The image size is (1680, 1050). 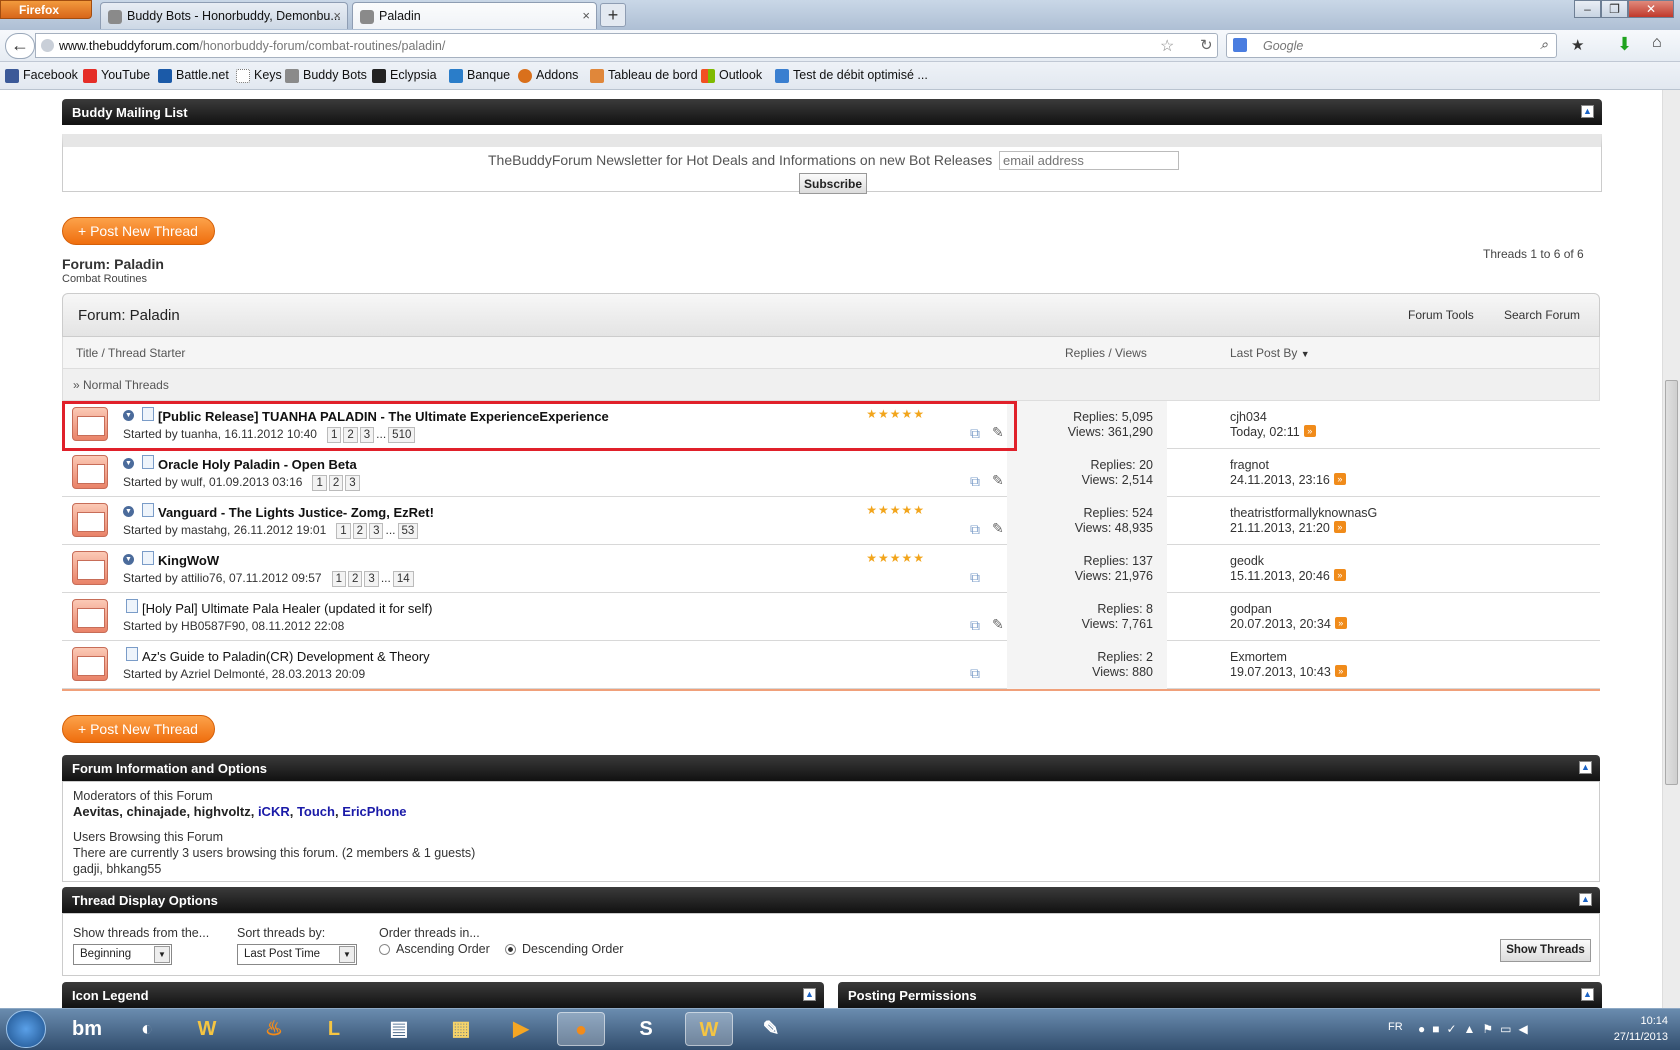 What do you see at coordinates (1288, 657) in the screenshot?
I see `last-post-user: Exmortem` at bounding box center [1288, 657].